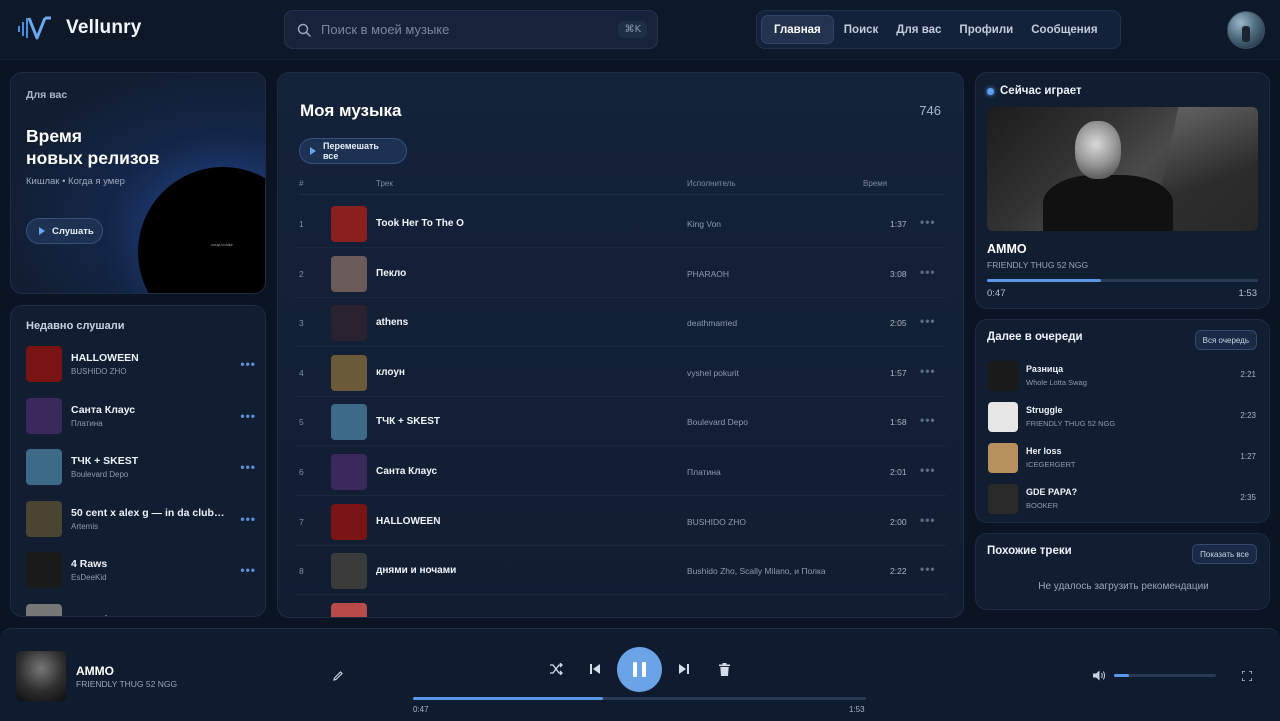 Image resolution: width=1280 pixels, height=721 pixels. Describe the element at coordinates (407, 471) in the screenshot. I see `track-name: Санта Клаус` at that location.